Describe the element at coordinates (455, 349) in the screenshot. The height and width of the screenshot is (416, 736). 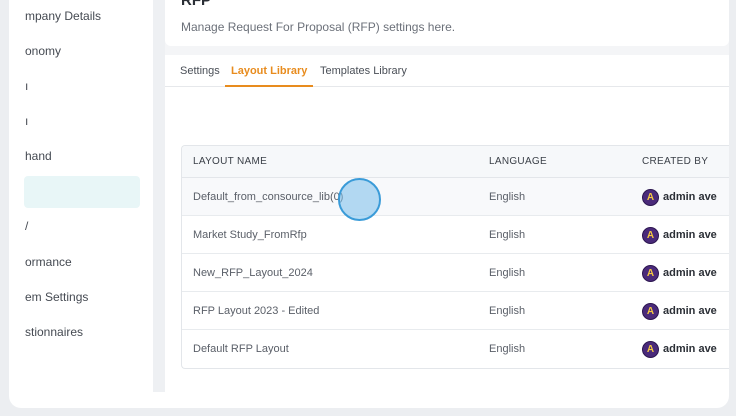
I see `table-row: Default RFP Layout English A admin ave` at that location.